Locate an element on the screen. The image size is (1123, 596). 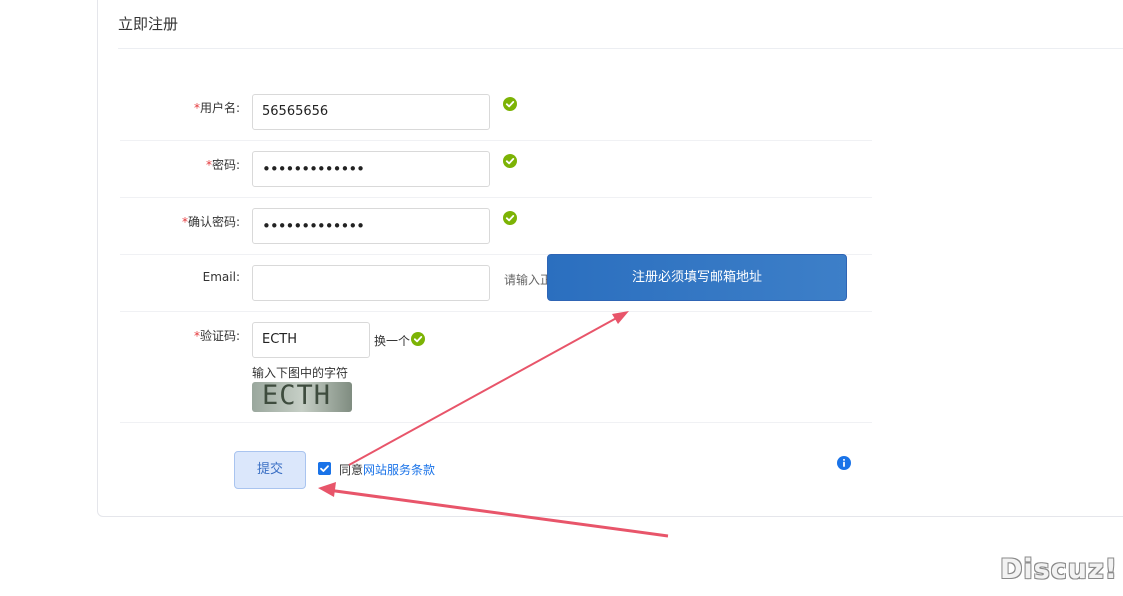
annotation-arrows is located at coordinates (493, 424).